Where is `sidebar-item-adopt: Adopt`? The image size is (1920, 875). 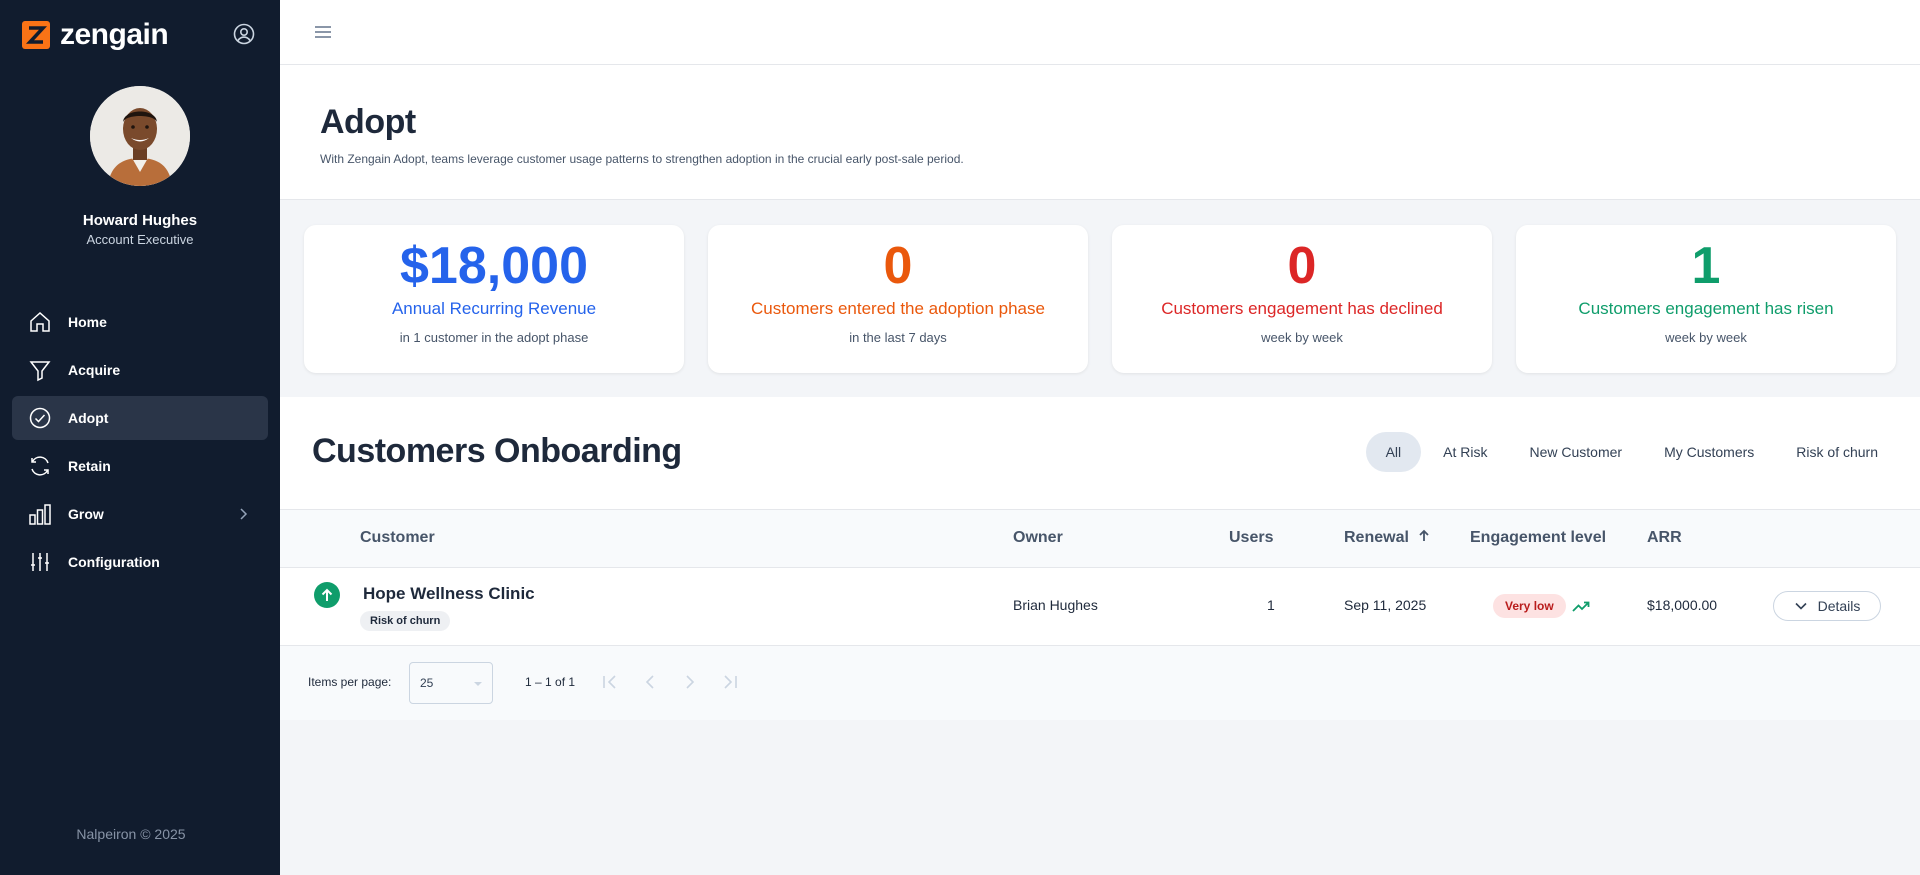
sidebar-item-adopt: Adopt is located at coordinates (140, 418).